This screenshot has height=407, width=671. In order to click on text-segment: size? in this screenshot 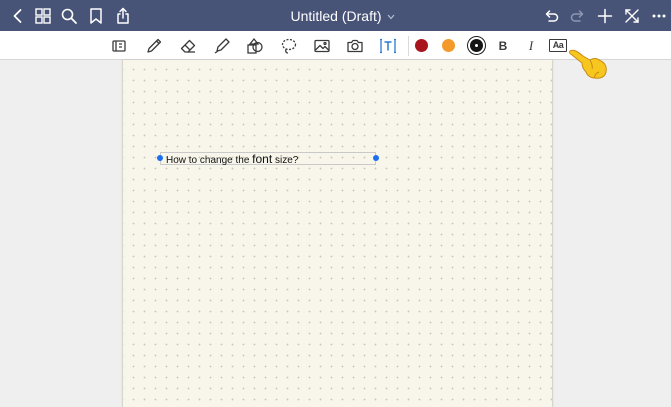, I will do `click(285, 160)`.